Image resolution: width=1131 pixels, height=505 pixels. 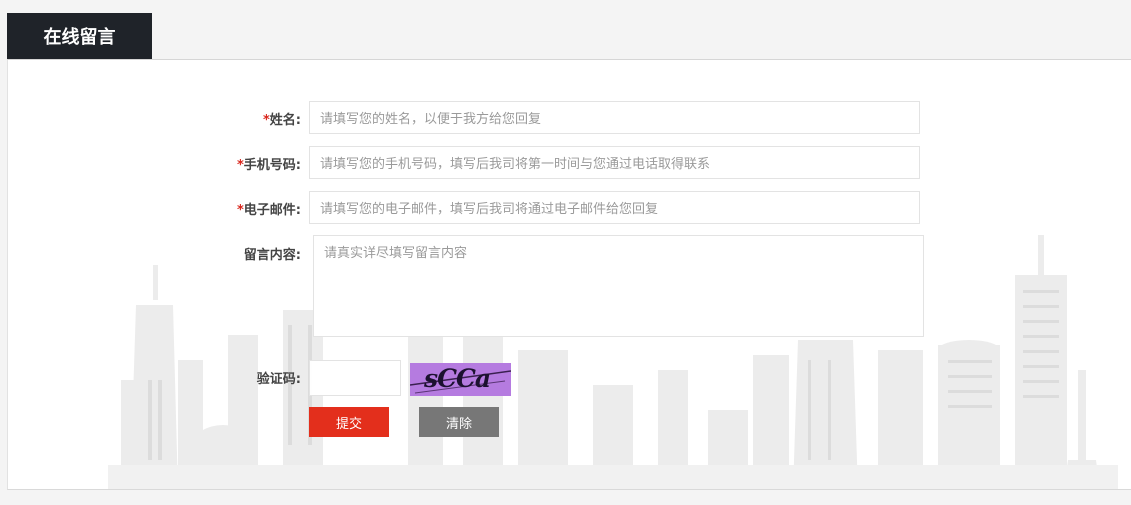 I want to click on captcha-label: 验证码:, so click(x=278, y=379).